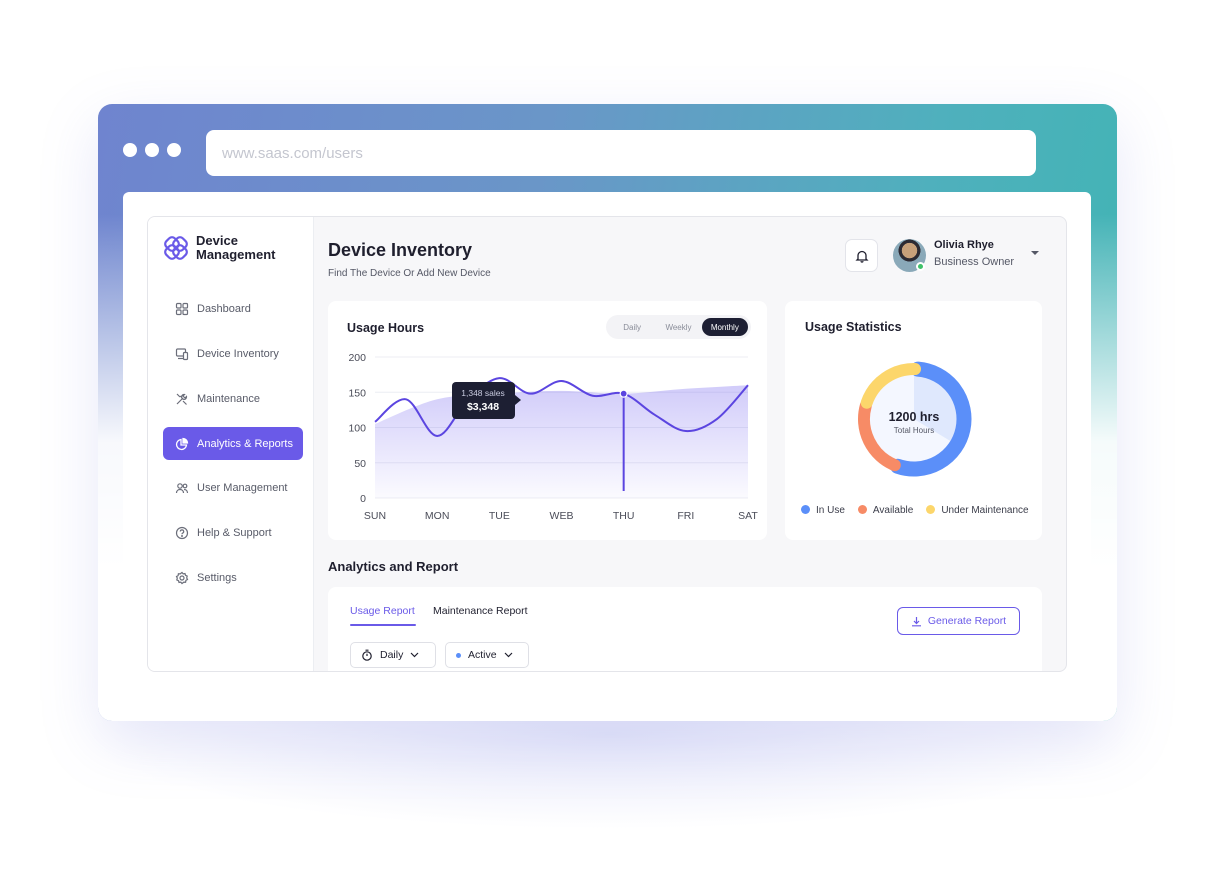  I want to click on sidebar-item-user-management: User Management, so click(233, 487).